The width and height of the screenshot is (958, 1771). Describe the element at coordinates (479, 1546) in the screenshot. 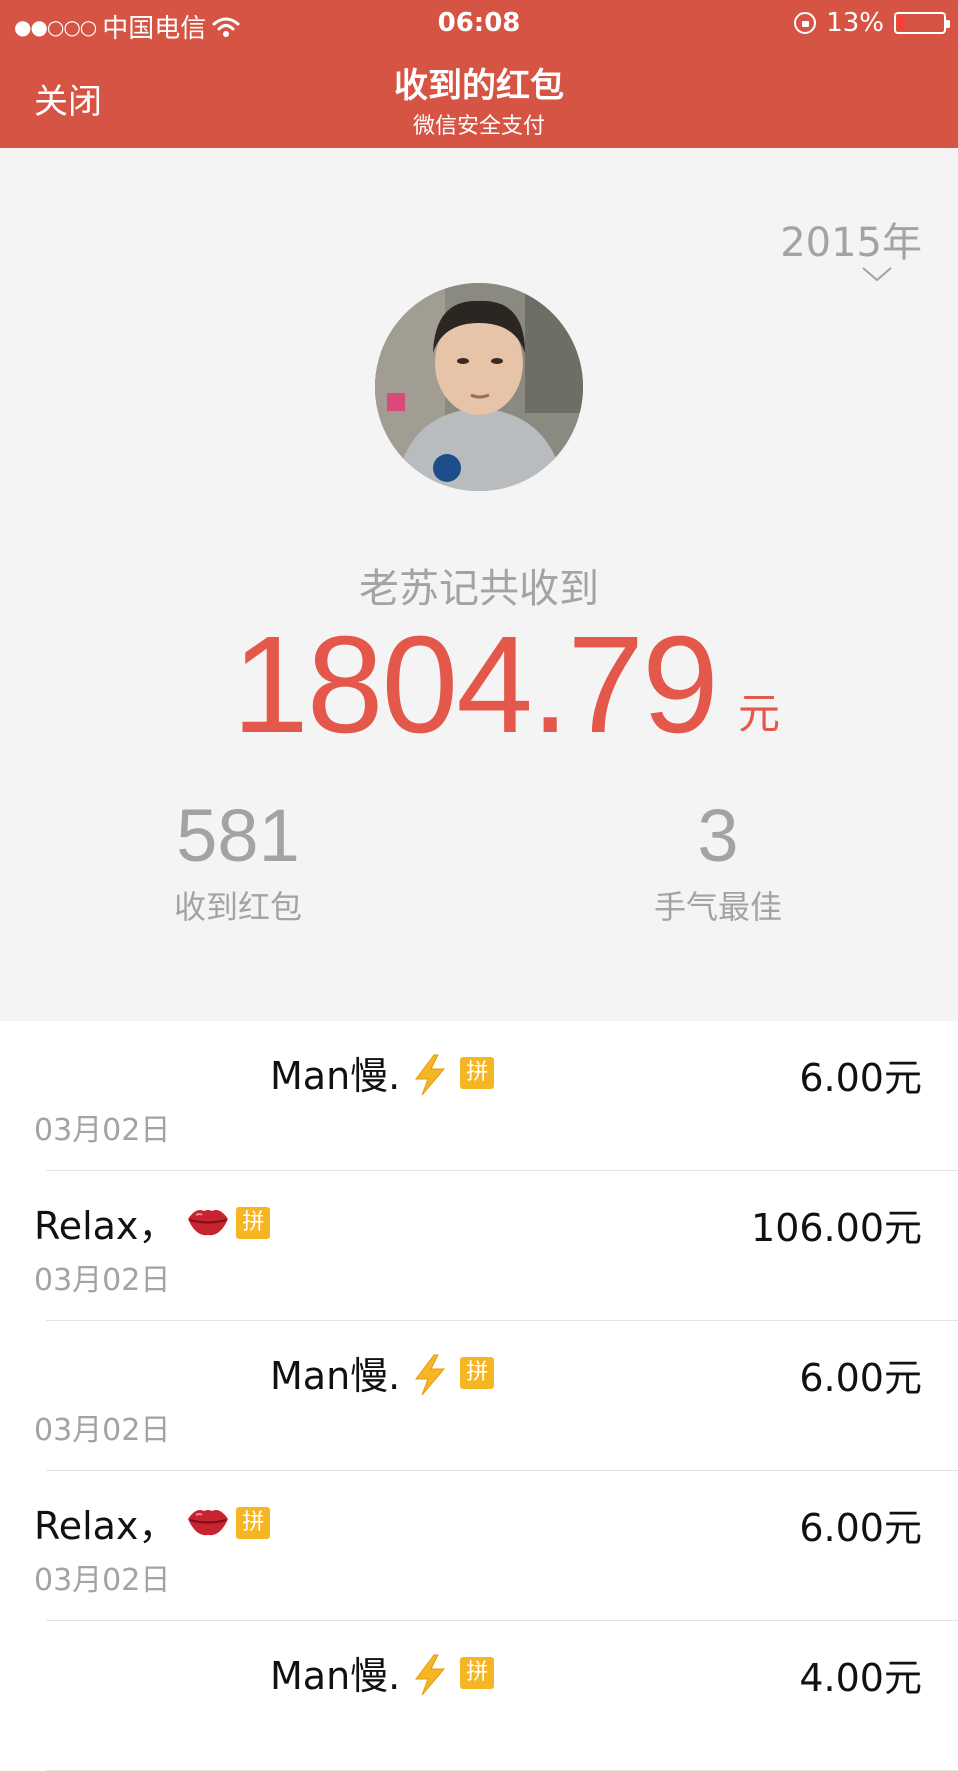

I see `list-item: Relax， 拼 6.00元 03月02日` at that location.